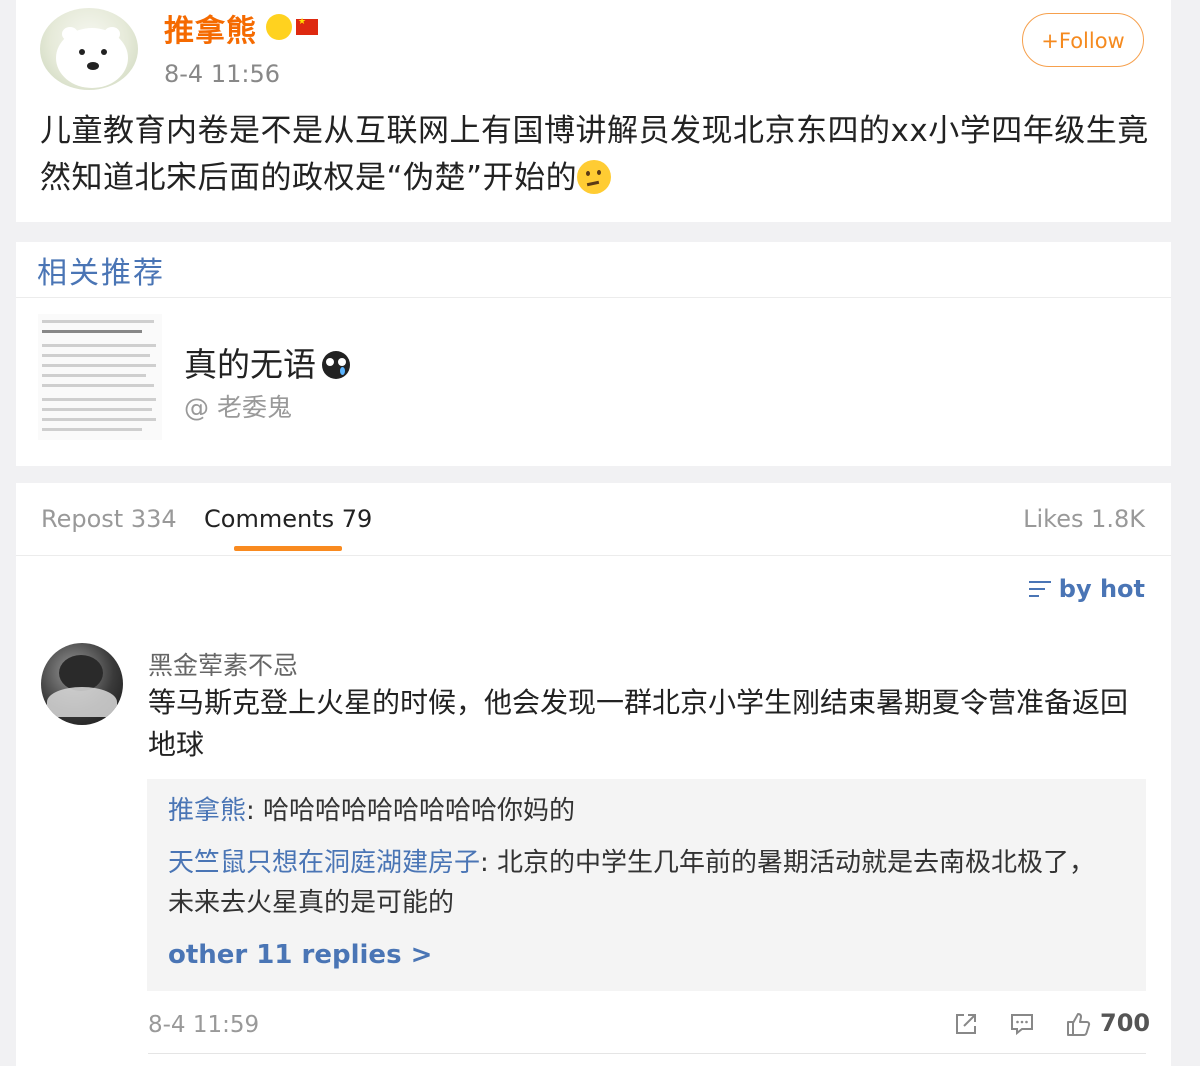 The width and height of the screenshot is (1200, 1066). I want to click on sort-button: by hot, so click(1086, 589).